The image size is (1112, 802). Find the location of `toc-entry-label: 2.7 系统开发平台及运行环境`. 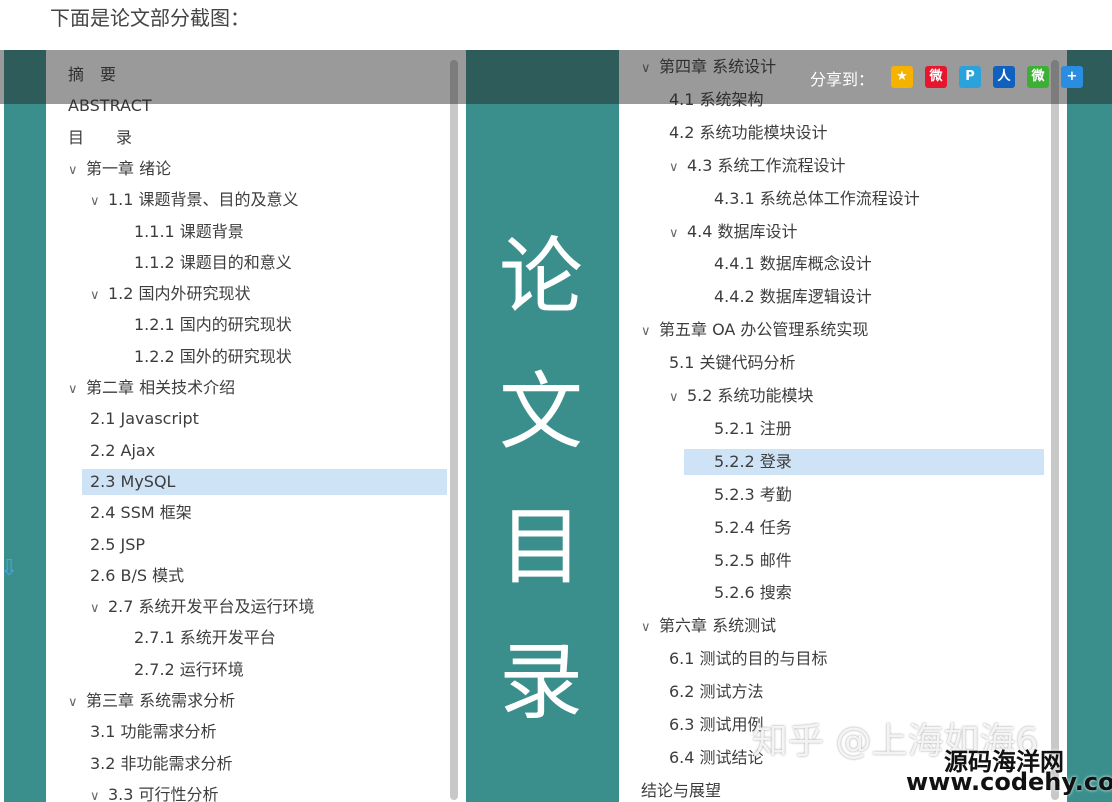

toc-entry-label: 2.7 系统开发平台及运行环境 is located at coordinates (211, 607).